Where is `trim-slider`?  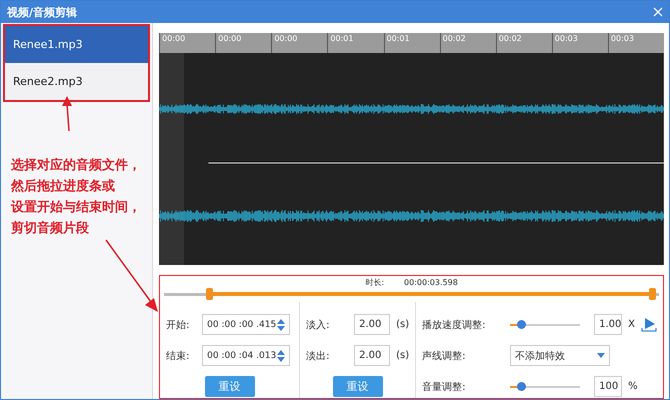 trim-slider is located at coordinates (411, 295).